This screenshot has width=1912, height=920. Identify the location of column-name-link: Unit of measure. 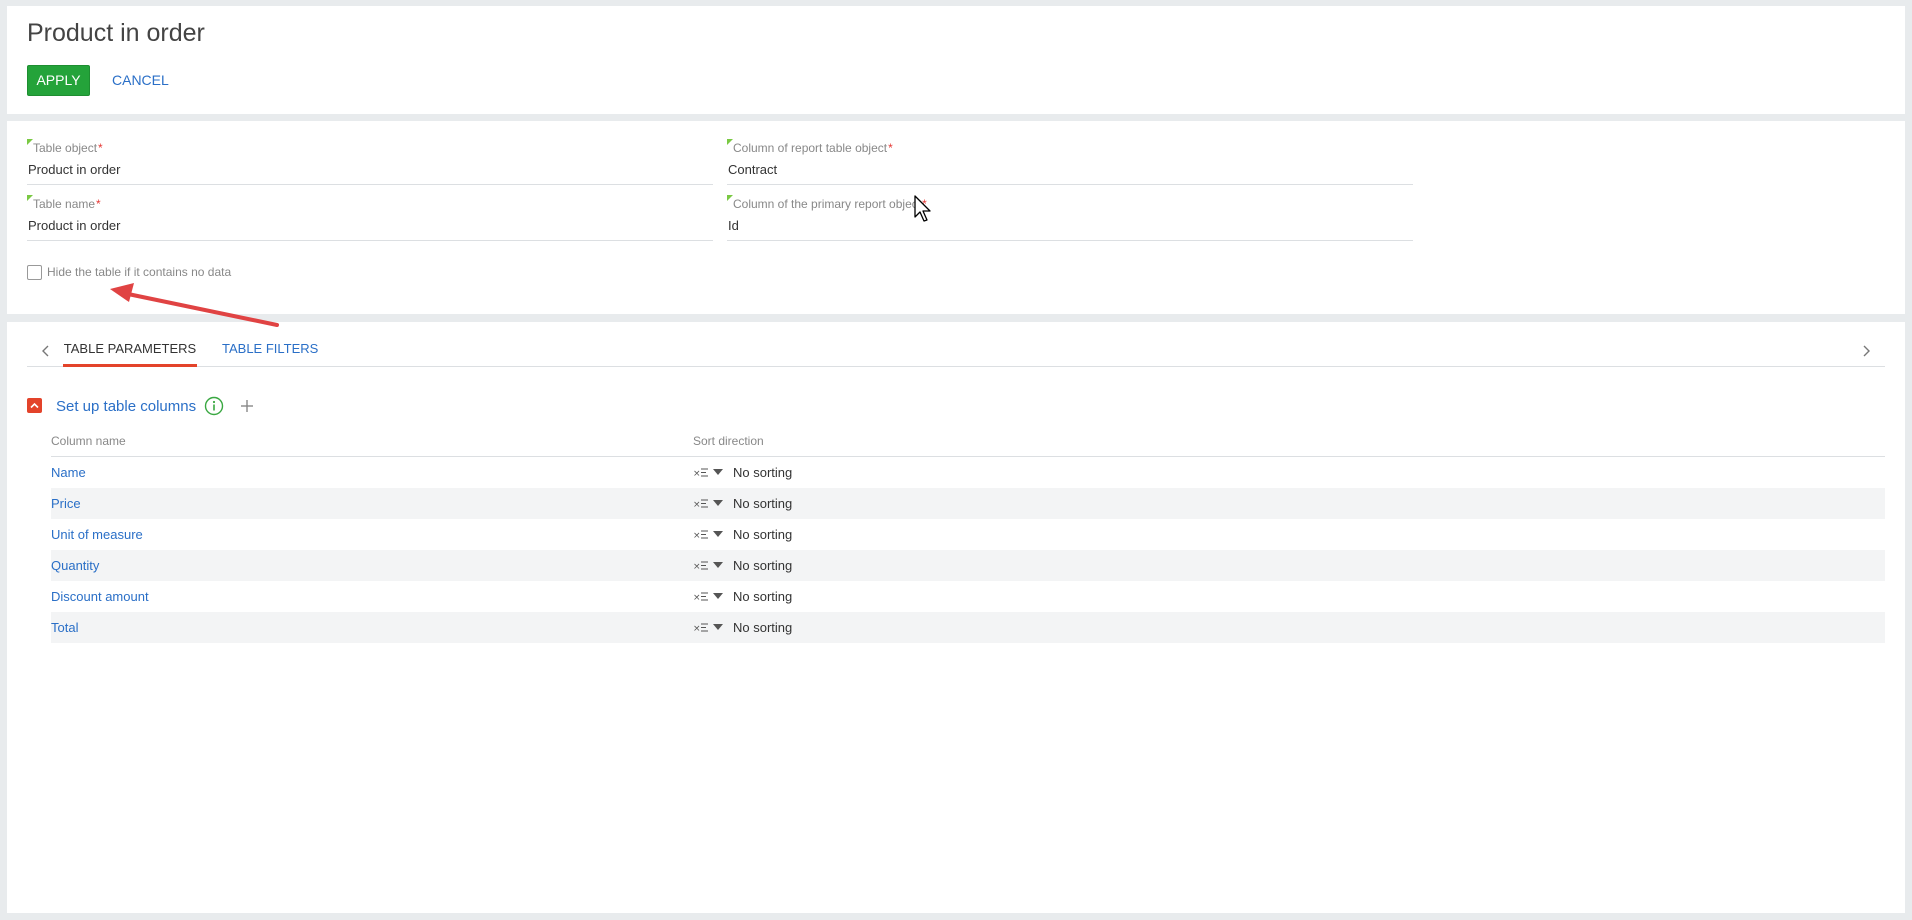
(97, 534).